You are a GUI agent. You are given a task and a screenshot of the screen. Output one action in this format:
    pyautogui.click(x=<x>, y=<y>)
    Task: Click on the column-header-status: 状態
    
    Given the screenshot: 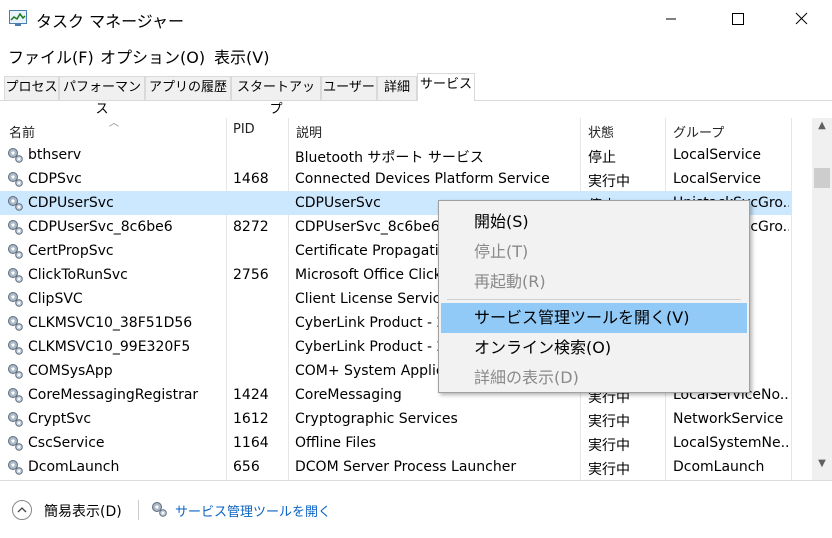 What is the action you would take?
    pyautogui.click(x=601, y=131)
    